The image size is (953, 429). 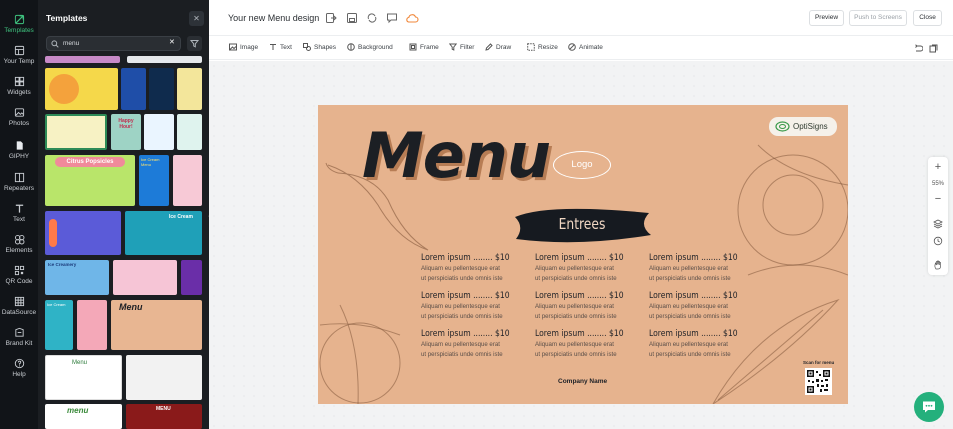 What do you see at coordinates (878, 18) in the screenshot?
I see `push-to-screens-button: Push to Screens` at bounding box center [878, 18].